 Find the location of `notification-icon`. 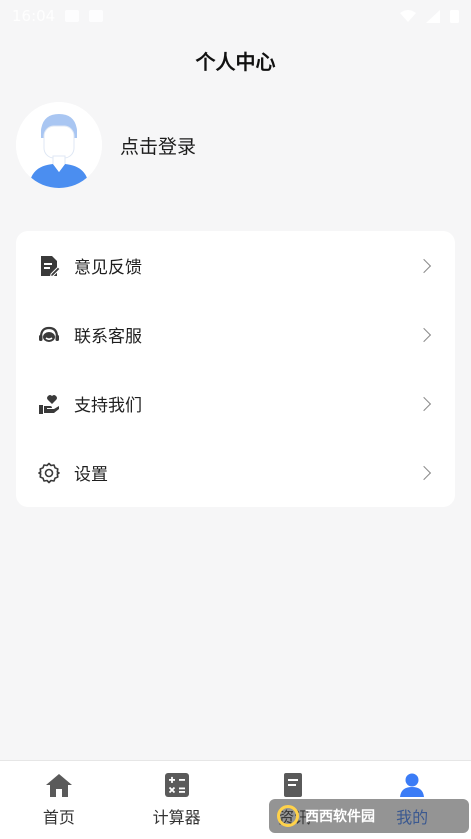

notification-icon is located at coordinates (72, 16).